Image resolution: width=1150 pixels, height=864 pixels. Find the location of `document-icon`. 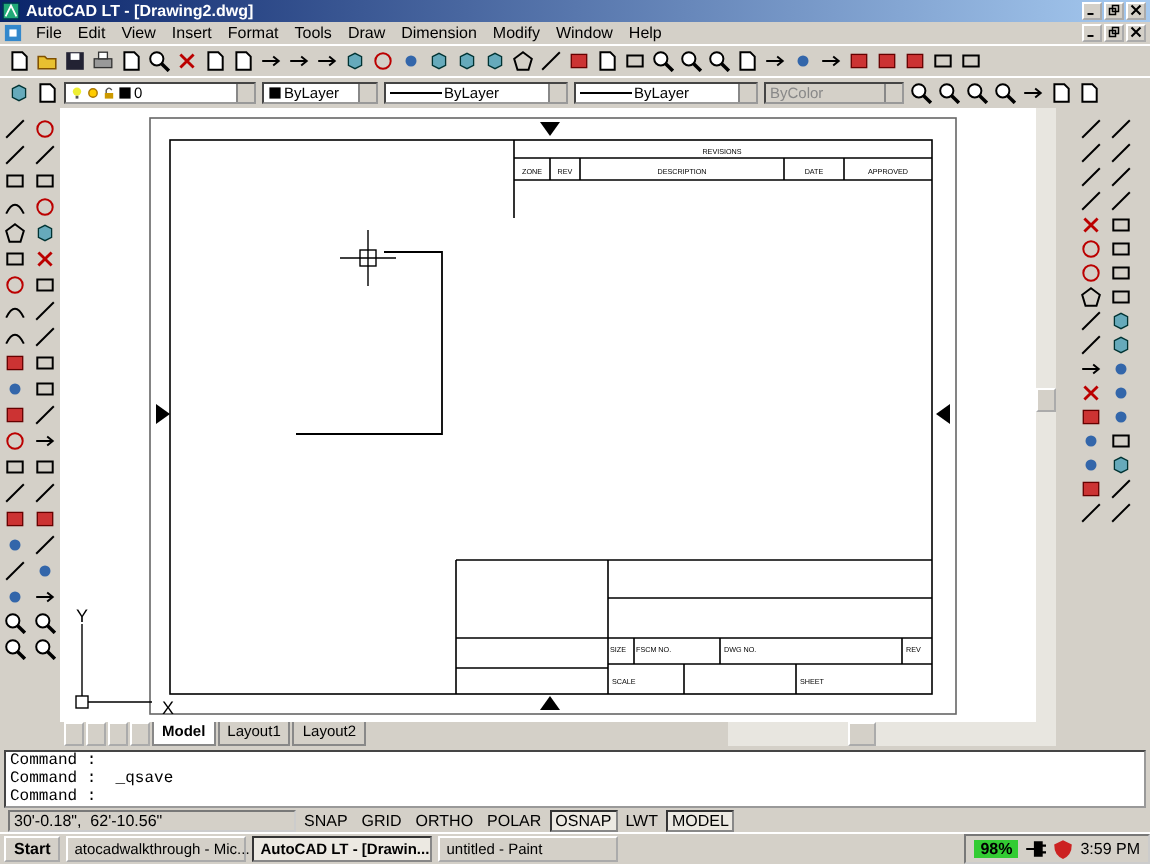

document-icon is located at coordinates (13, 32).